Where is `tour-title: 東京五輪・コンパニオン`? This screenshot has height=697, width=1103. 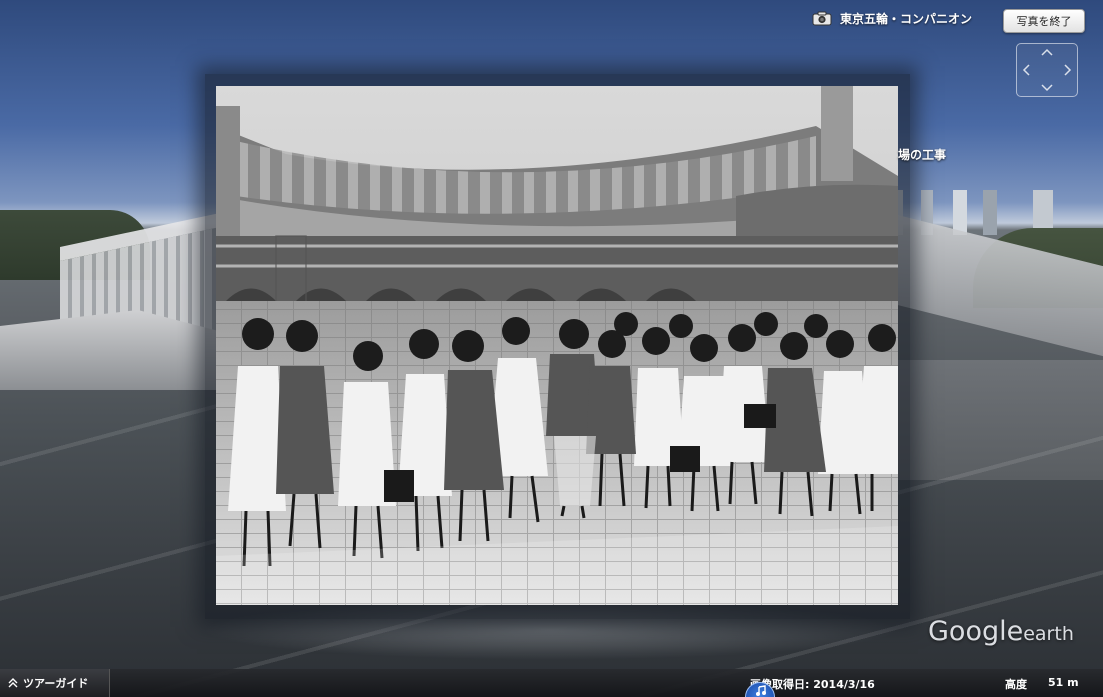 tour-title: 東京五輪・コンパニオン is located at coordinates (892, 18).